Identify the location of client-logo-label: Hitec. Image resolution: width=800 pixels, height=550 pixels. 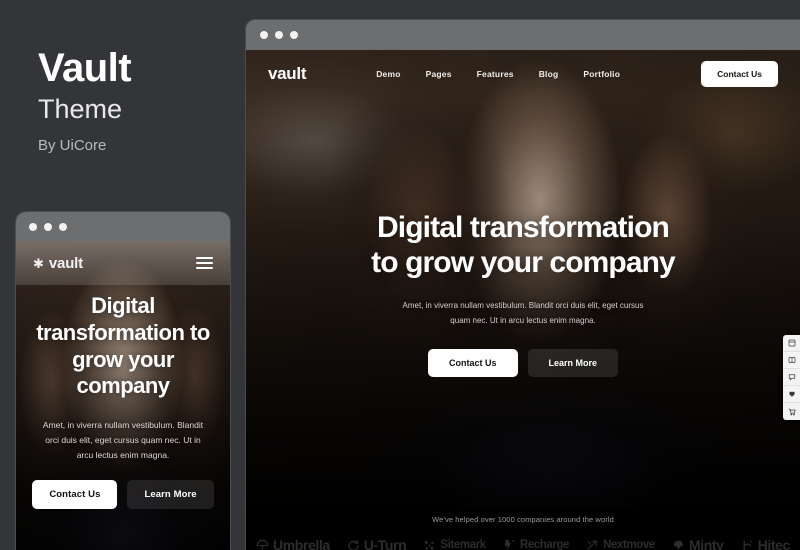
(774, 543).